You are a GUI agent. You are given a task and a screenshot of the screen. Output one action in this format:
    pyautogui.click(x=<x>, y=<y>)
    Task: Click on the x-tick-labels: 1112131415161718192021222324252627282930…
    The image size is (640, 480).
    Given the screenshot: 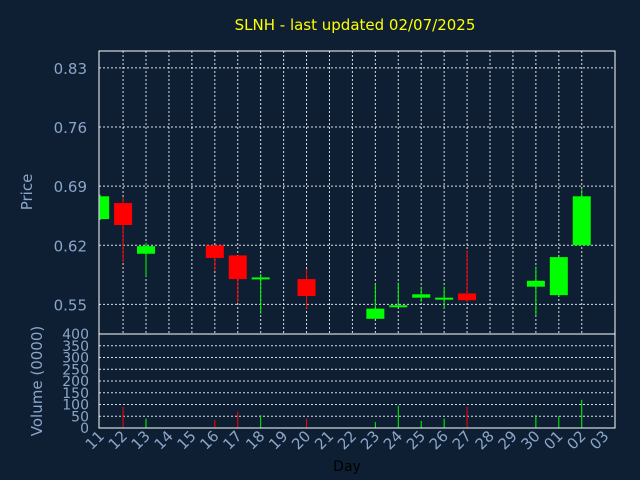 What is the action you would take?
    pyautogui.click(x=347, y=440)
    